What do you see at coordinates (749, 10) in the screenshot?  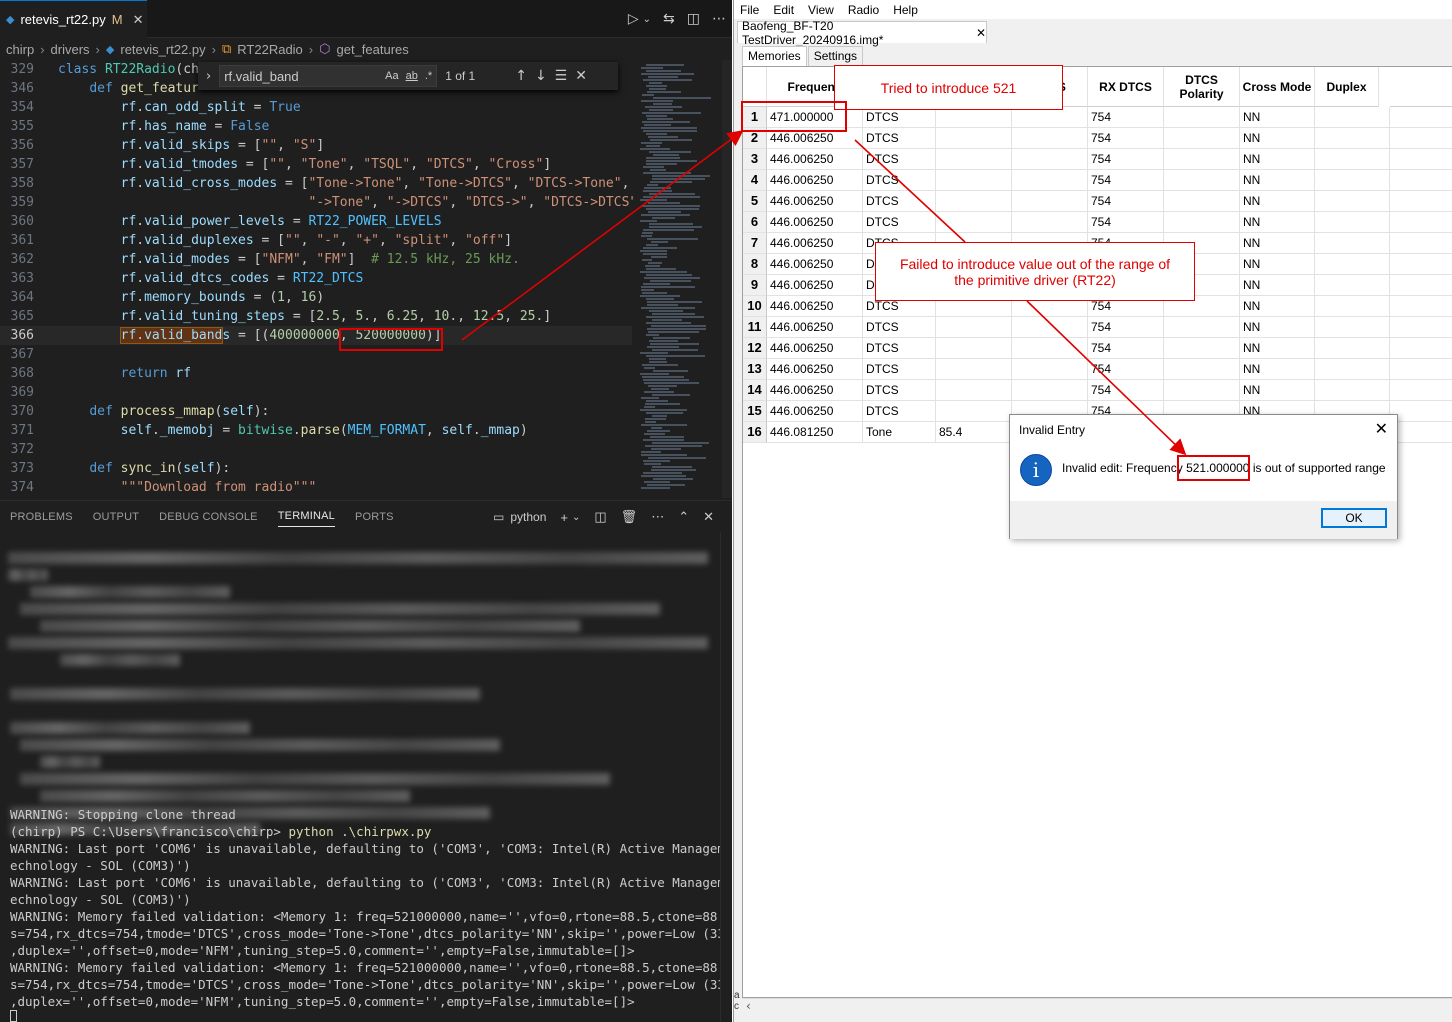 I see `menu-file: File` at bounding box center [749, 10].